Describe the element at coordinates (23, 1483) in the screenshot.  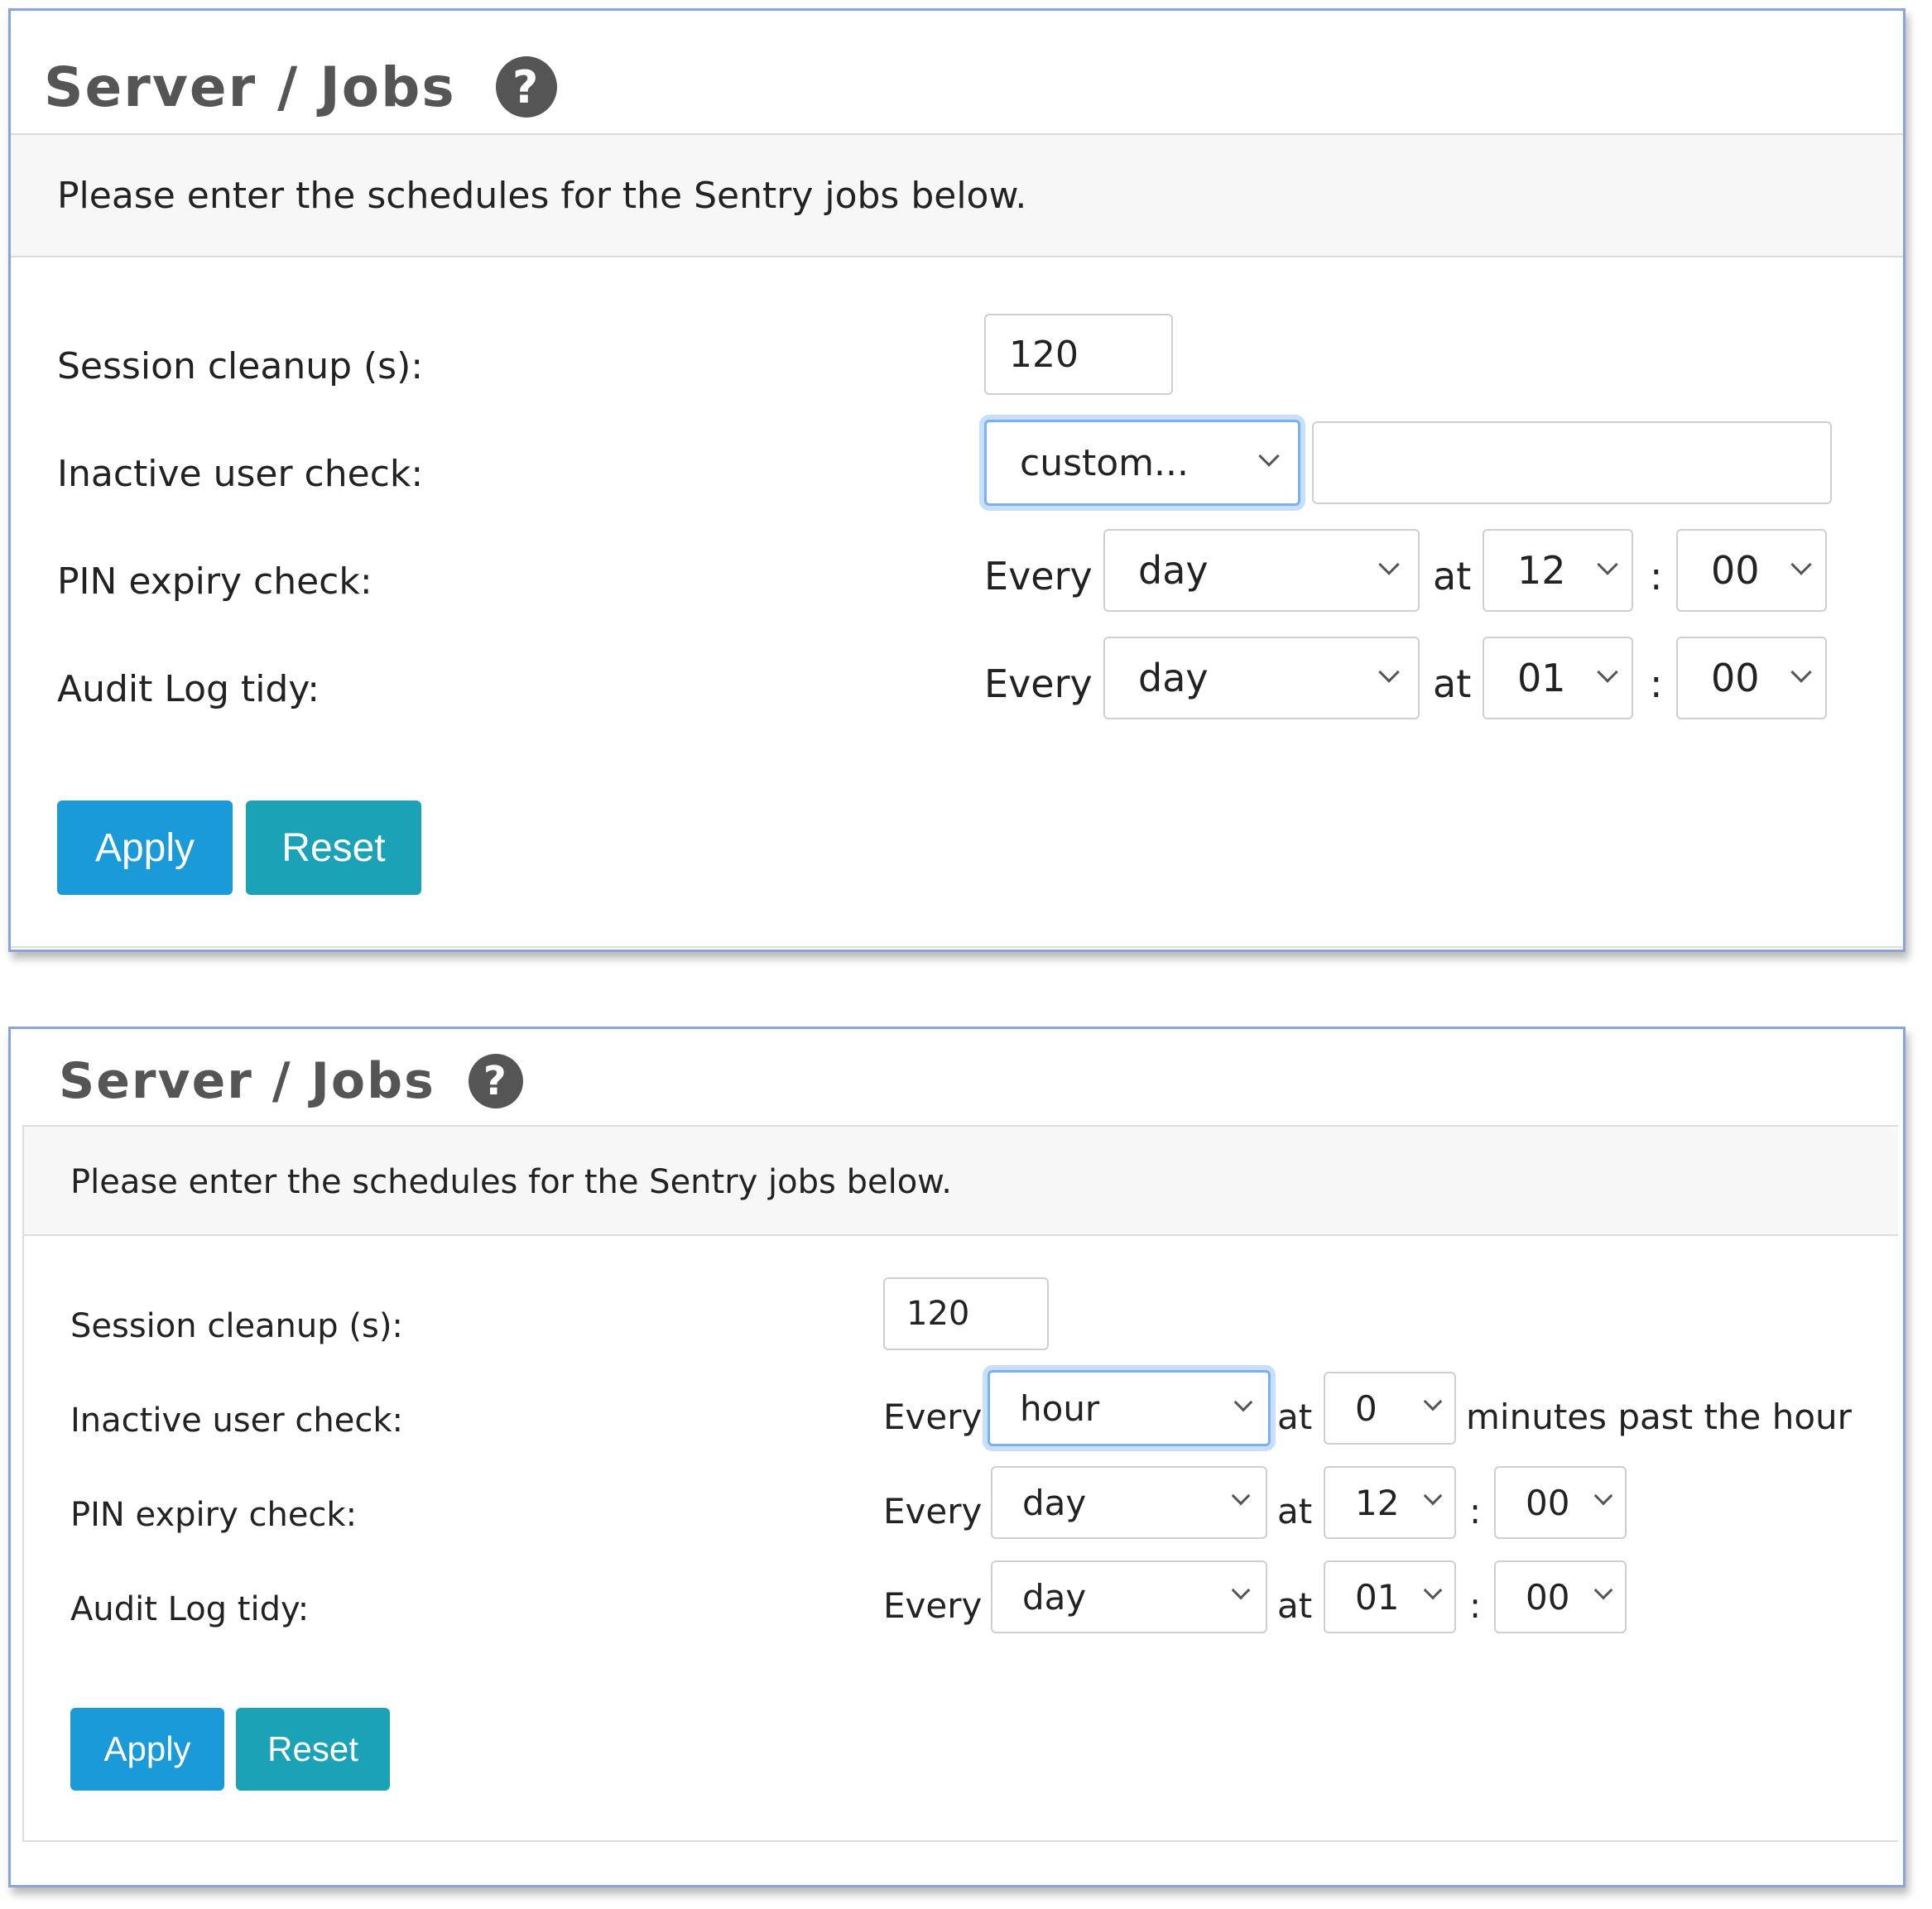
I see `left-divider` at that location.